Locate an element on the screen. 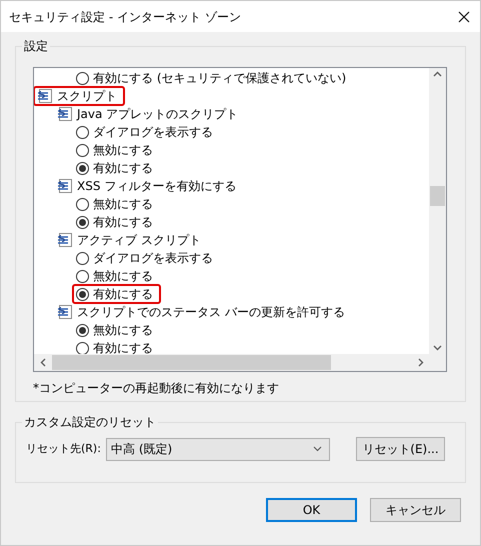 Image resolution: width=481 pixels, height=546 pixels. scroll-left-icon is located at coordinates (43, 362).